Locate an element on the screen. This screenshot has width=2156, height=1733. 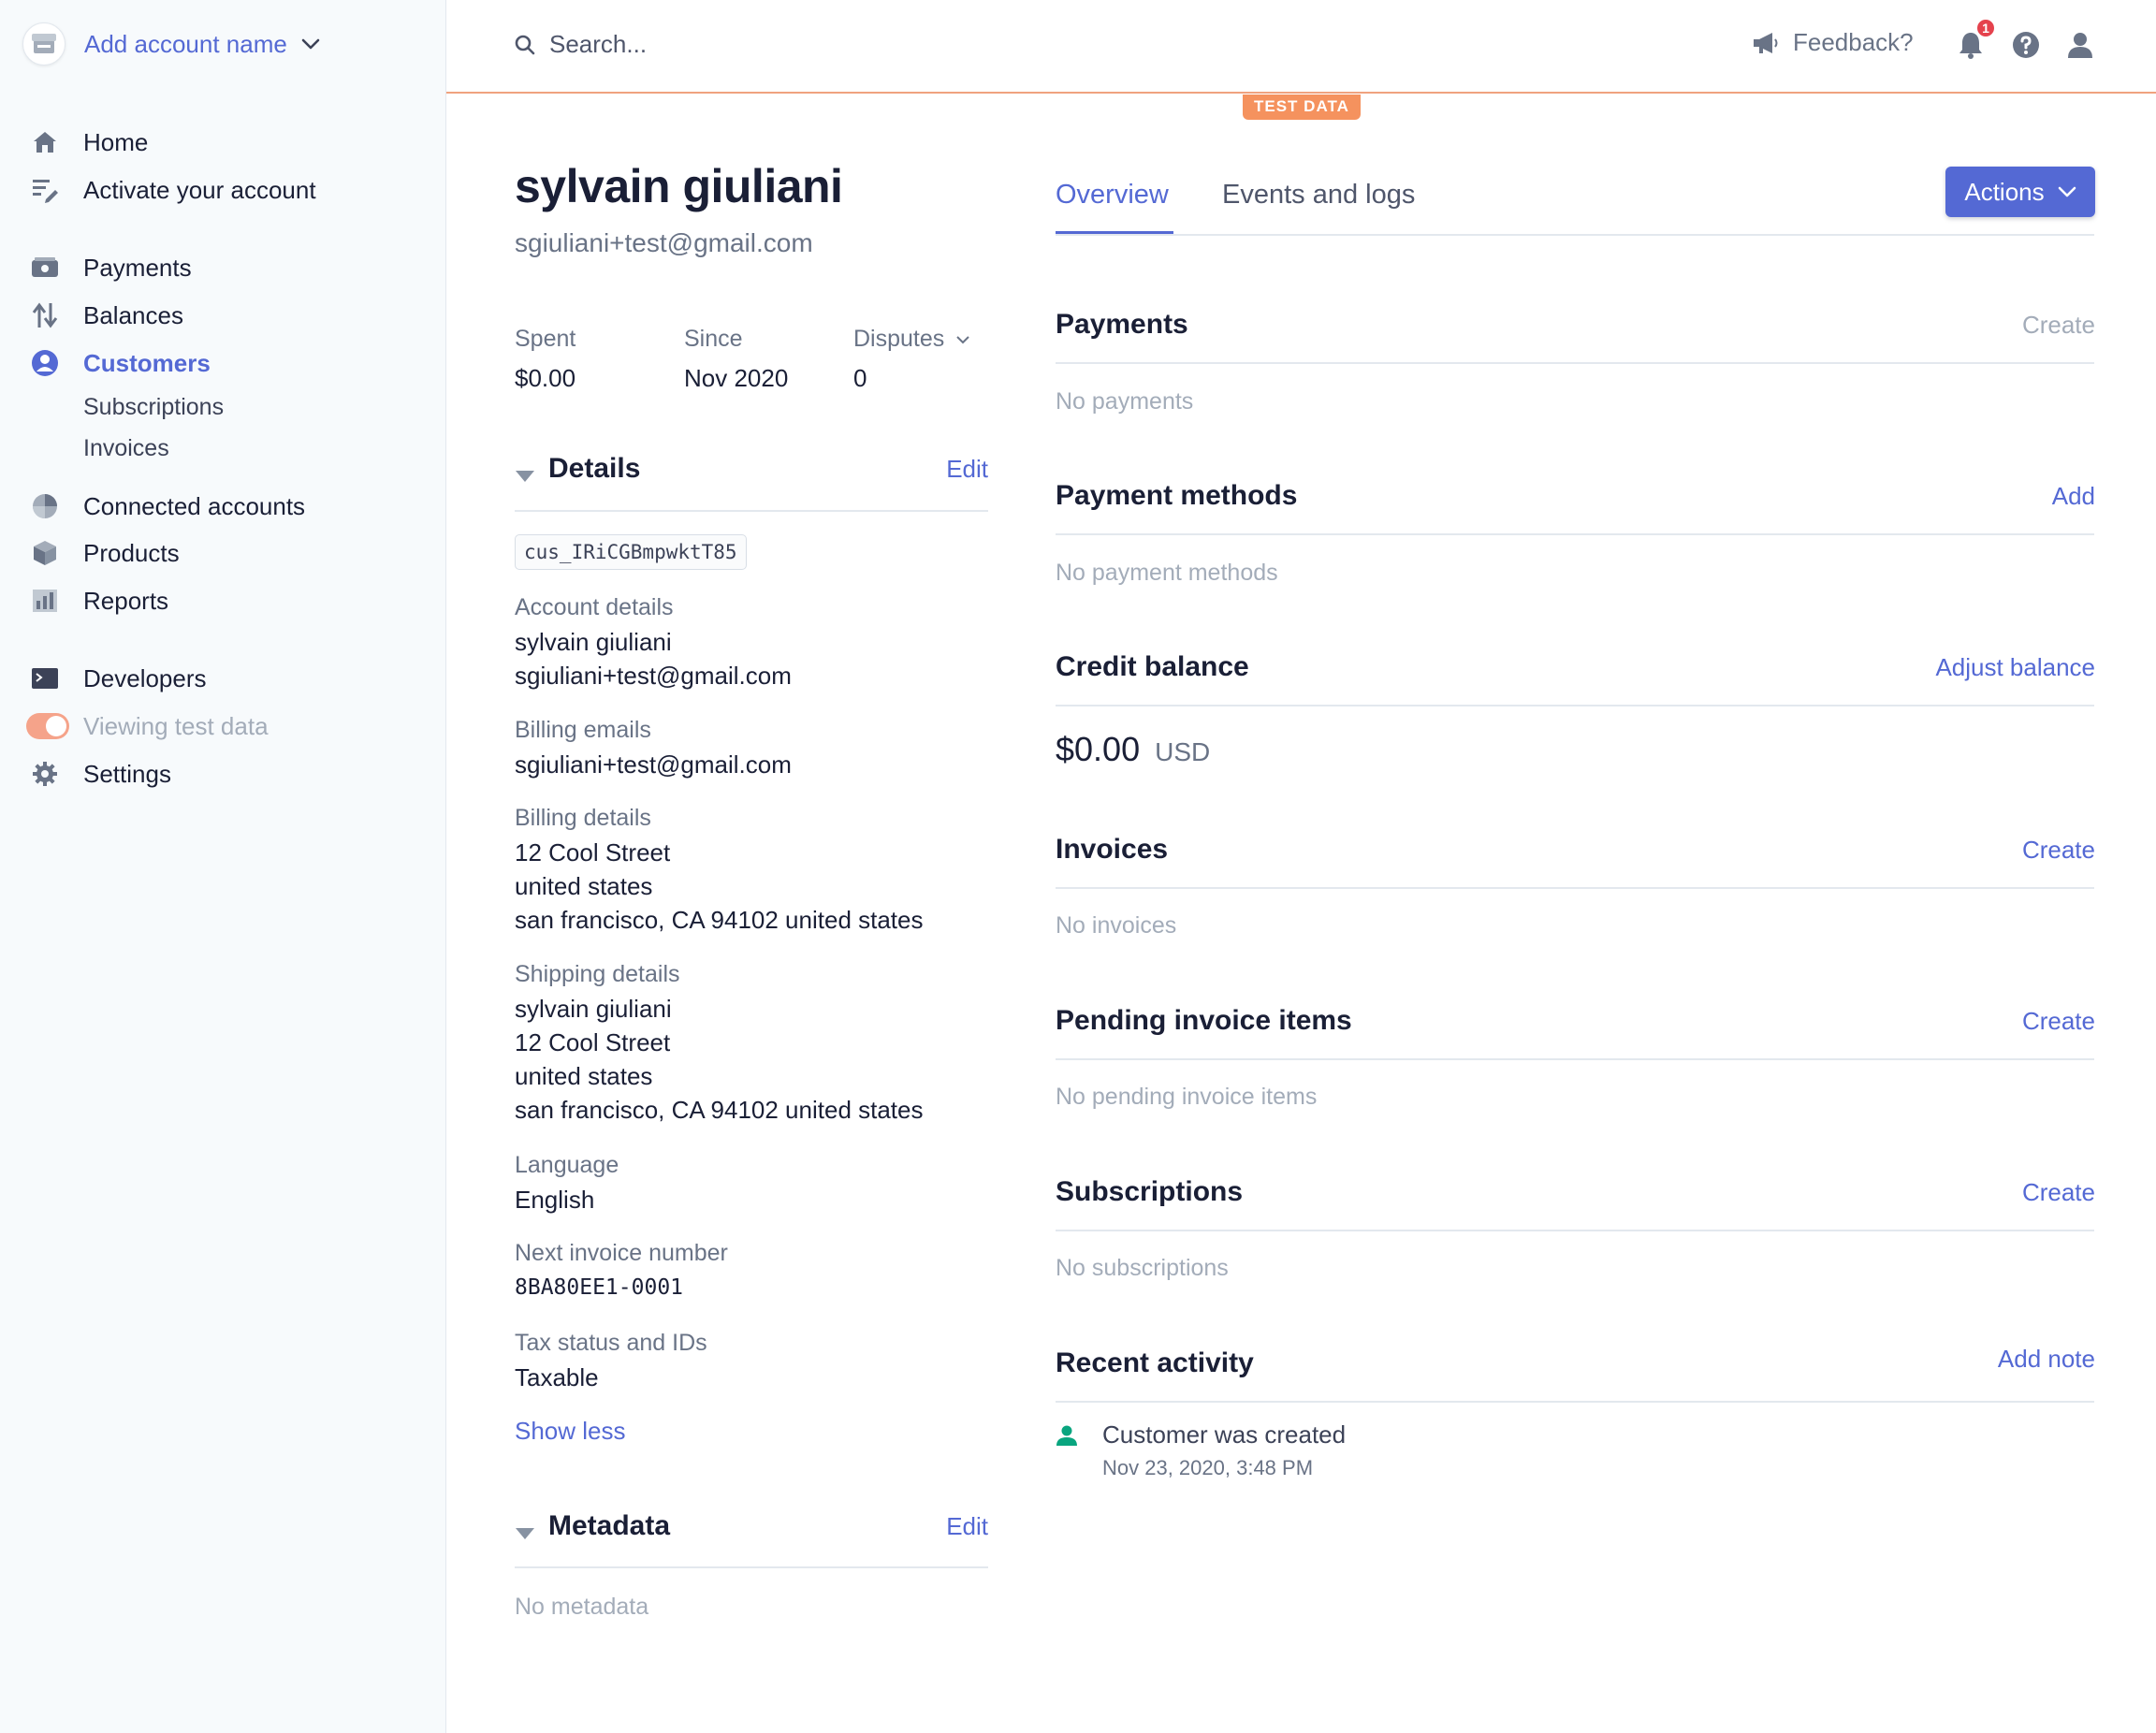
products-icon is located at coordinates (45, 553).